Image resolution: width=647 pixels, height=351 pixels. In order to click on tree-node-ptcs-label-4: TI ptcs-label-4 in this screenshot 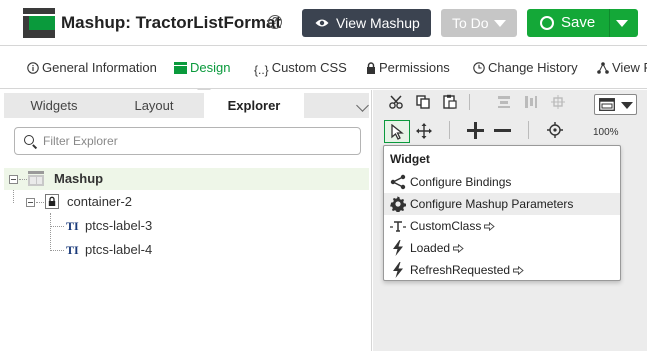, I will do `click(164, 250)`.